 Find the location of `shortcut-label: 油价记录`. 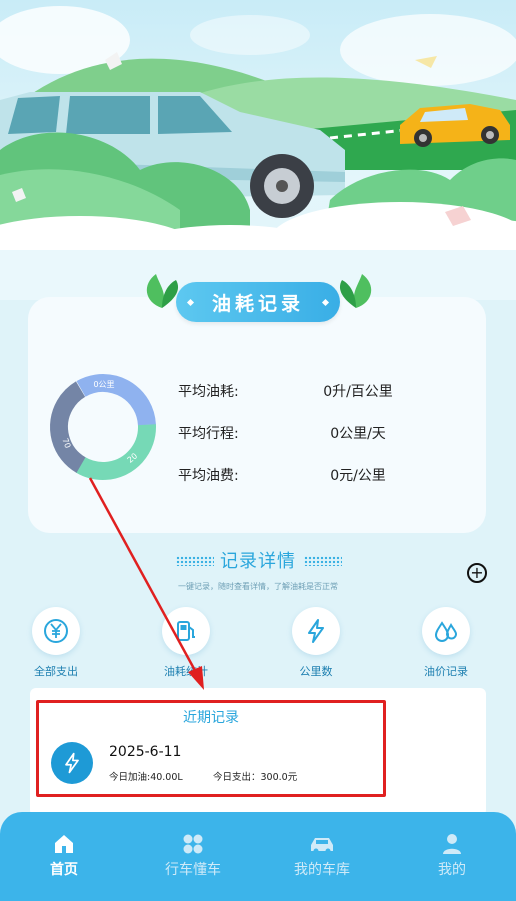

shortcut-label: 油价记录 is located at coordinates (446, 671).